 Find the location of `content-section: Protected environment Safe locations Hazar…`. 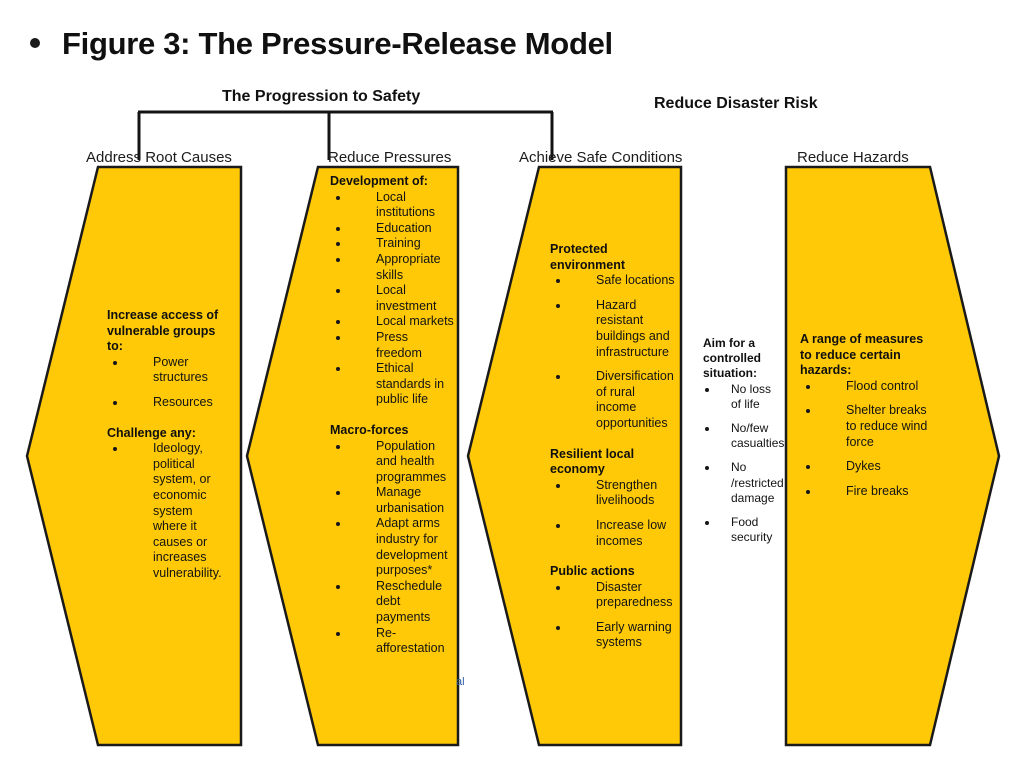

content-section: Protected environment Safe locations Hazar… is located at coordinates (612, 337).